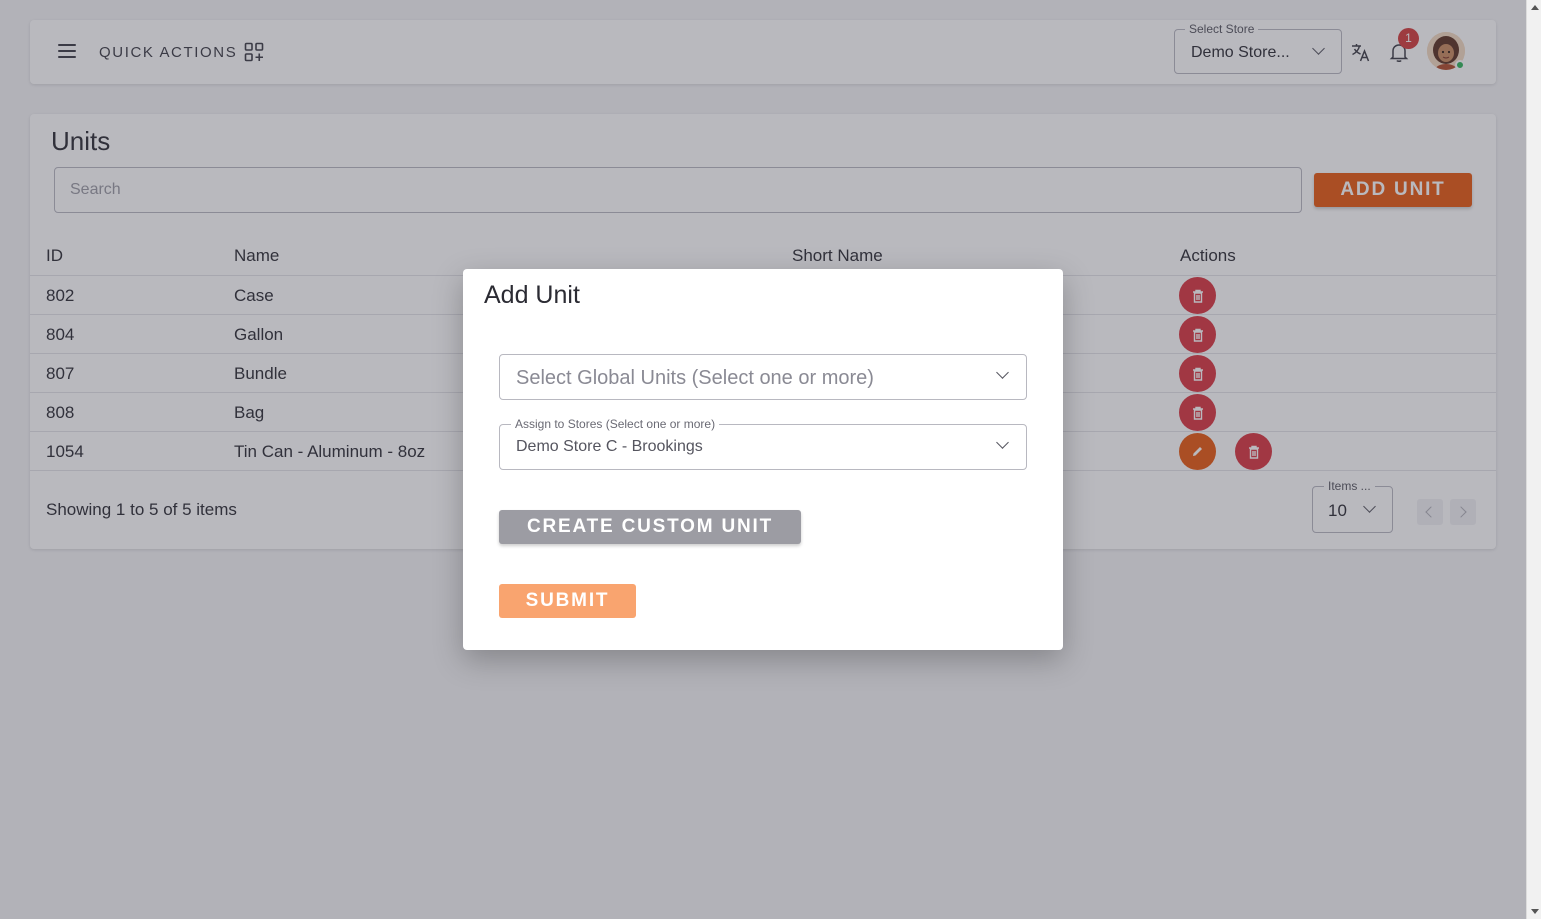  What do you see at coordinates (650, 527) in the screenshot?
I see `create-custom-unit-button: CREATE CUSTOM UNIT` at bounding box center [650, 527].